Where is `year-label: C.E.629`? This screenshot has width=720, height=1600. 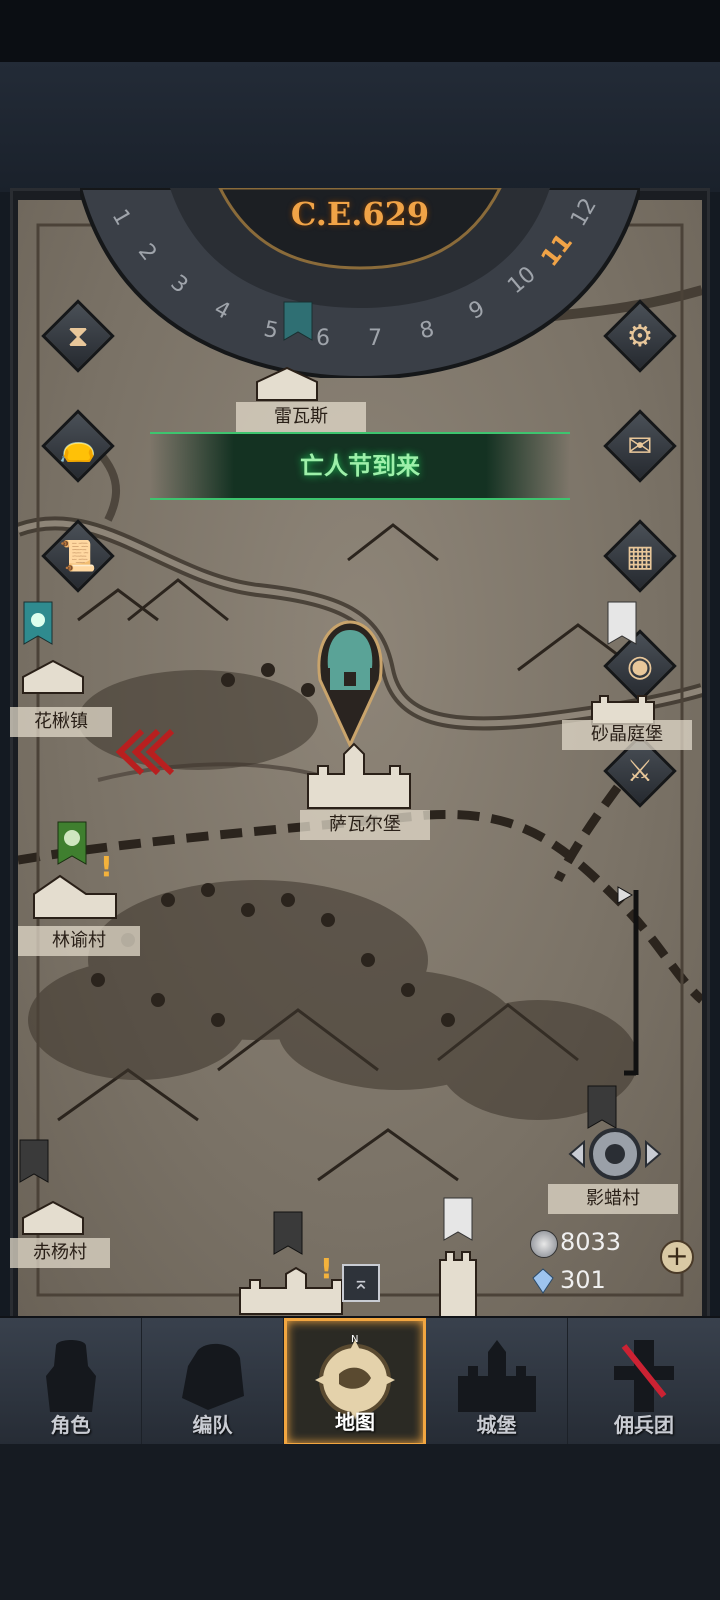
year-label: C.E.629 is located at coordinates (360, 214).